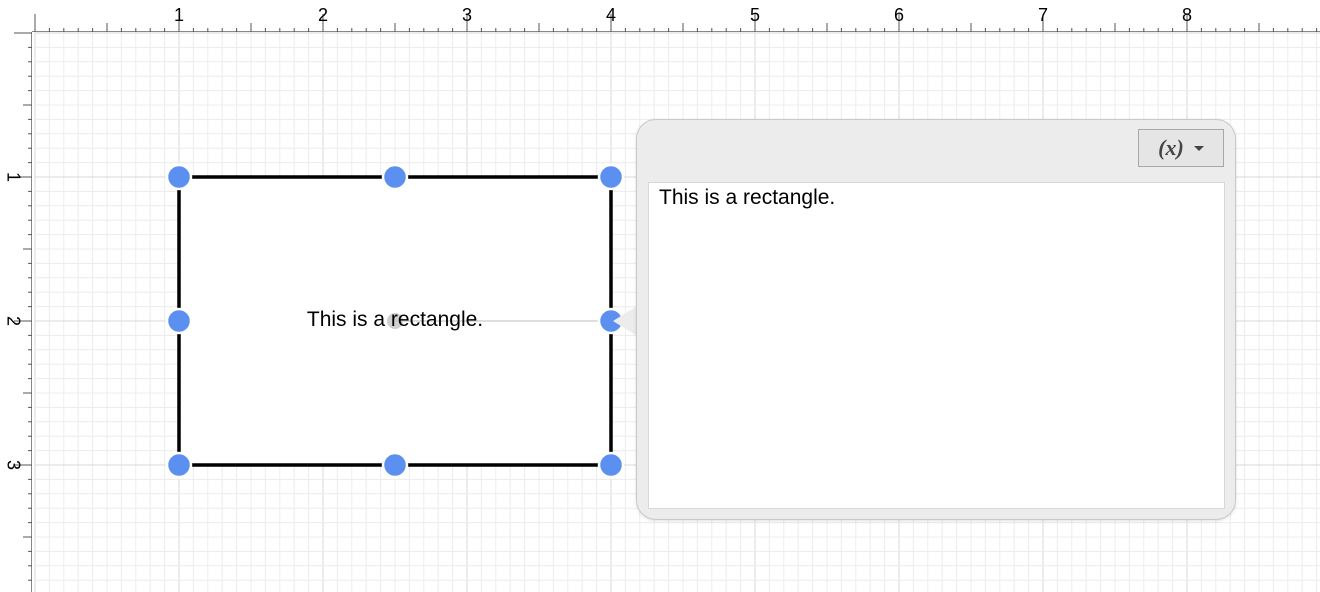 Image resolution: width=1320 pixels, height=592 pixels. What do you see at coordinates (395, 321) in the screenshot?
I see `text-cursor-dot` at bounding box center [395, 321].